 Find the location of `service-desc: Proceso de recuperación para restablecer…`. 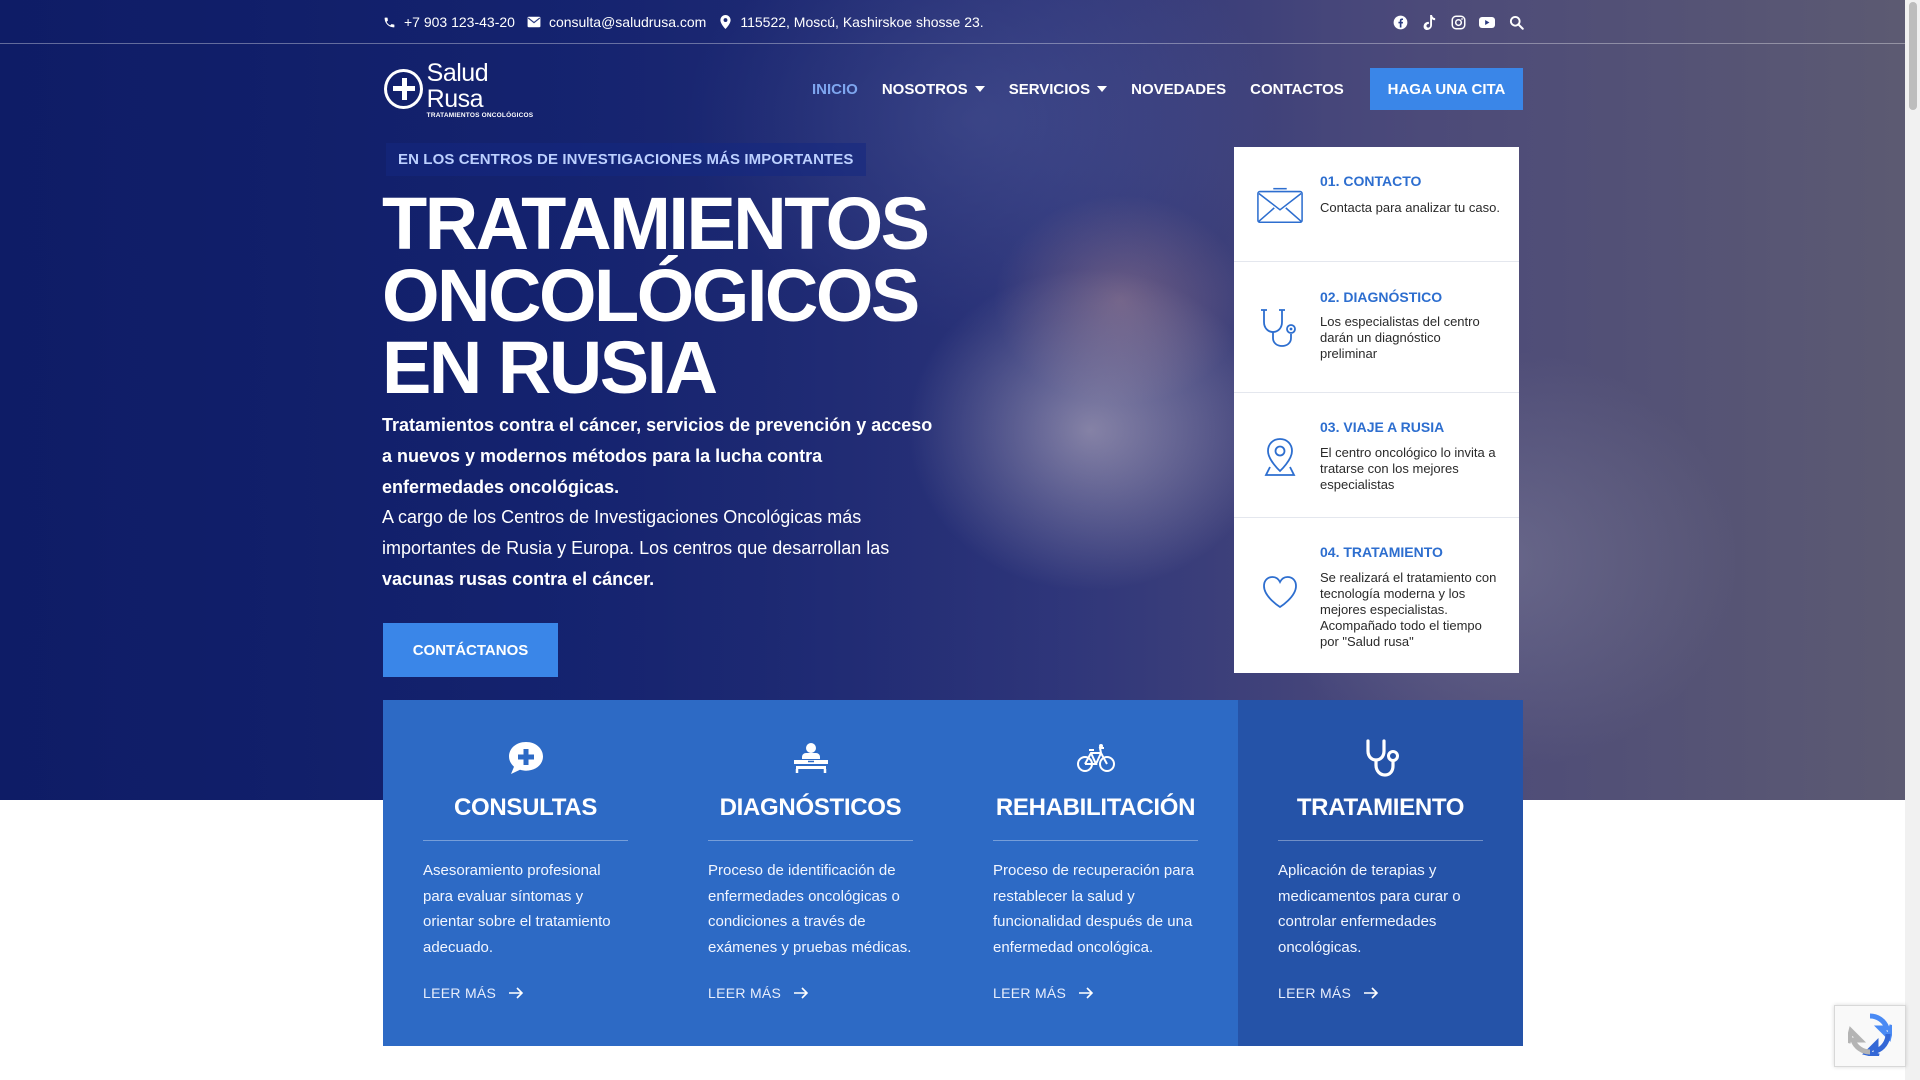

service-desc: Proceso de recuperación para restablecer… is located at coordinates (1093, 909).